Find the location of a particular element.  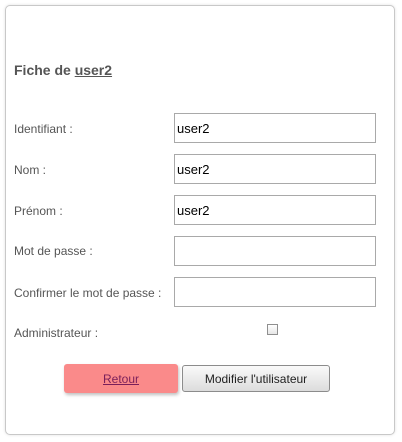

modify-user-button: Modifier l'utilisateur is located at coordinates (256, 378).